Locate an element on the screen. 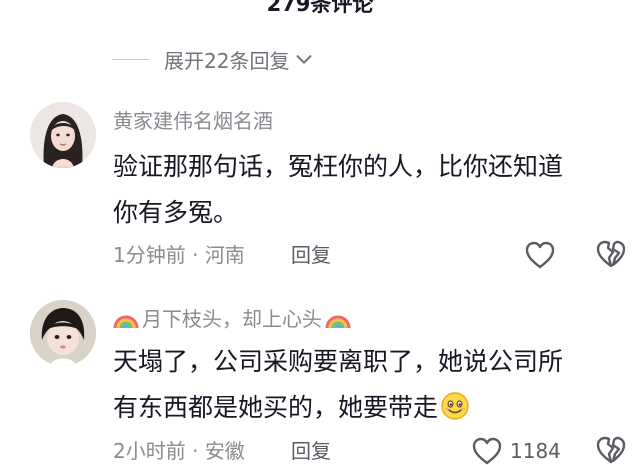 The height and width of the screenshot is (465, 640). child-portrait-avatar-icon is located at coordinates (63, 333).